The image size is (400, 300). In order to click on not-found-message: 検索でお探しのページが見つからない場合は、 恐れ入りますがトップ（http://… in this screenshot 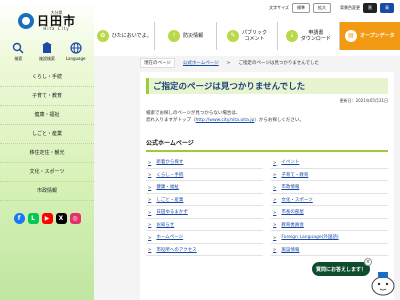, I will do `click(267, 117)`.